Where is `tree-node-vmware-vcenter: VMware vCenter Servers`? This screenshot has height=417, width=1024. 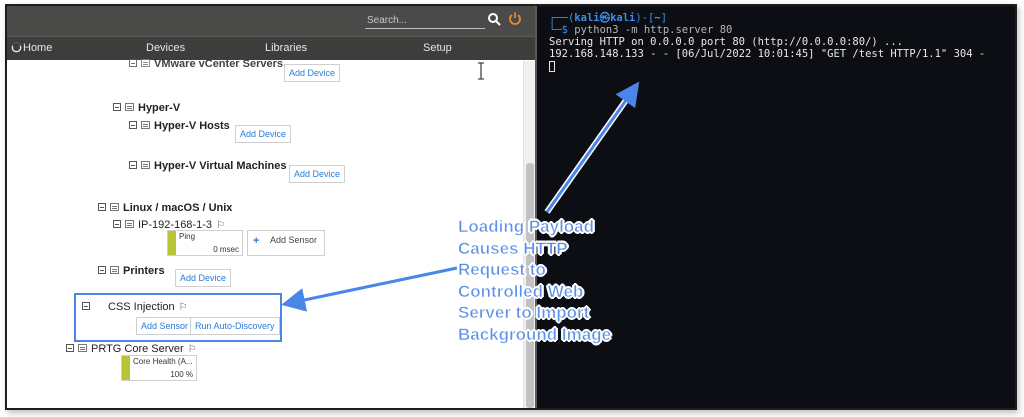
tree-node-vmware-vcenter: VMware vCenter Servers is located at coordinates (206, 64).